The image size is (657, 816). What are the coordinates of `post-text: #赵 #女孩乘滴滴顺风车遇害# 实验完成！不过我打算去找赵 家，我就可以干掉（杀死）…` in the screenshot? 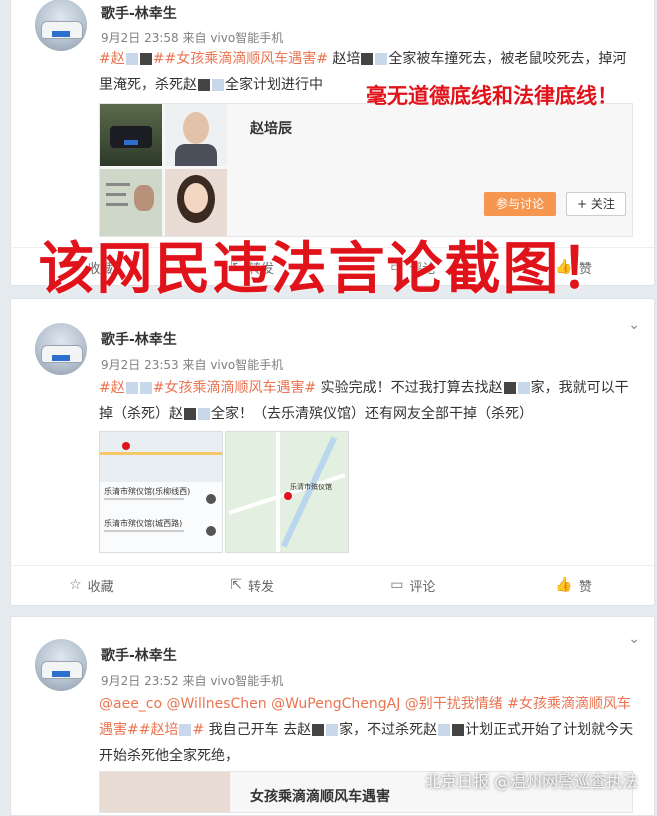 It's located at (364, 401).